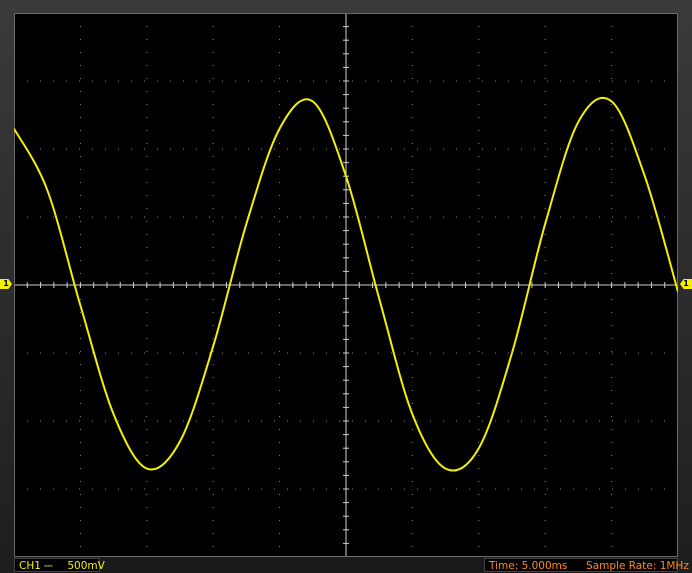 This screenshot has height=573, width=692. Describe the element at coordinates (48, 566) in the screenshot. I see `dc-coupling-icon: ⎓` at that location.